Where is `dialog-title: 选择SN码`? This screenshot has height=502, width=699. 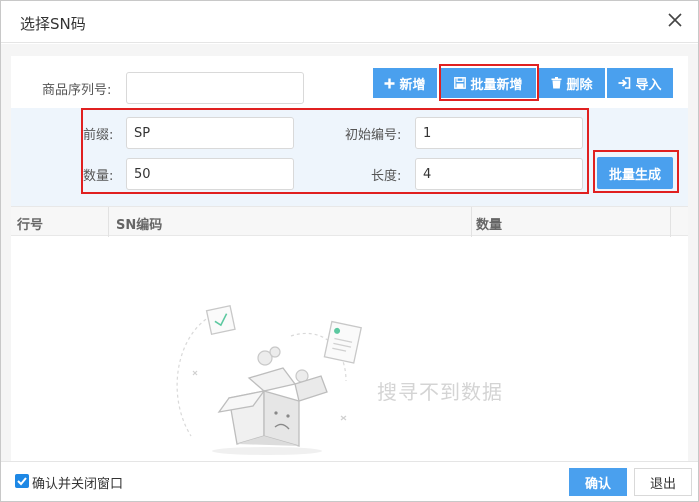
dialog-title: 选择SN码 is located at coordinates (53, 24).